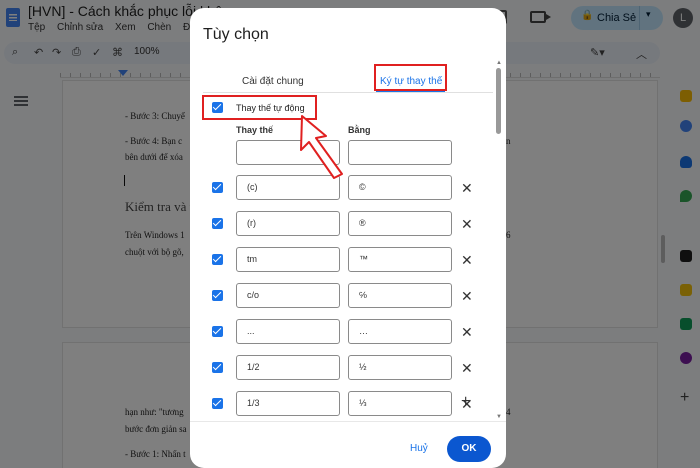 The image size is (700, 468). I want to click on auto-substitution-label: Thay thế tự động, so click(270, 108).